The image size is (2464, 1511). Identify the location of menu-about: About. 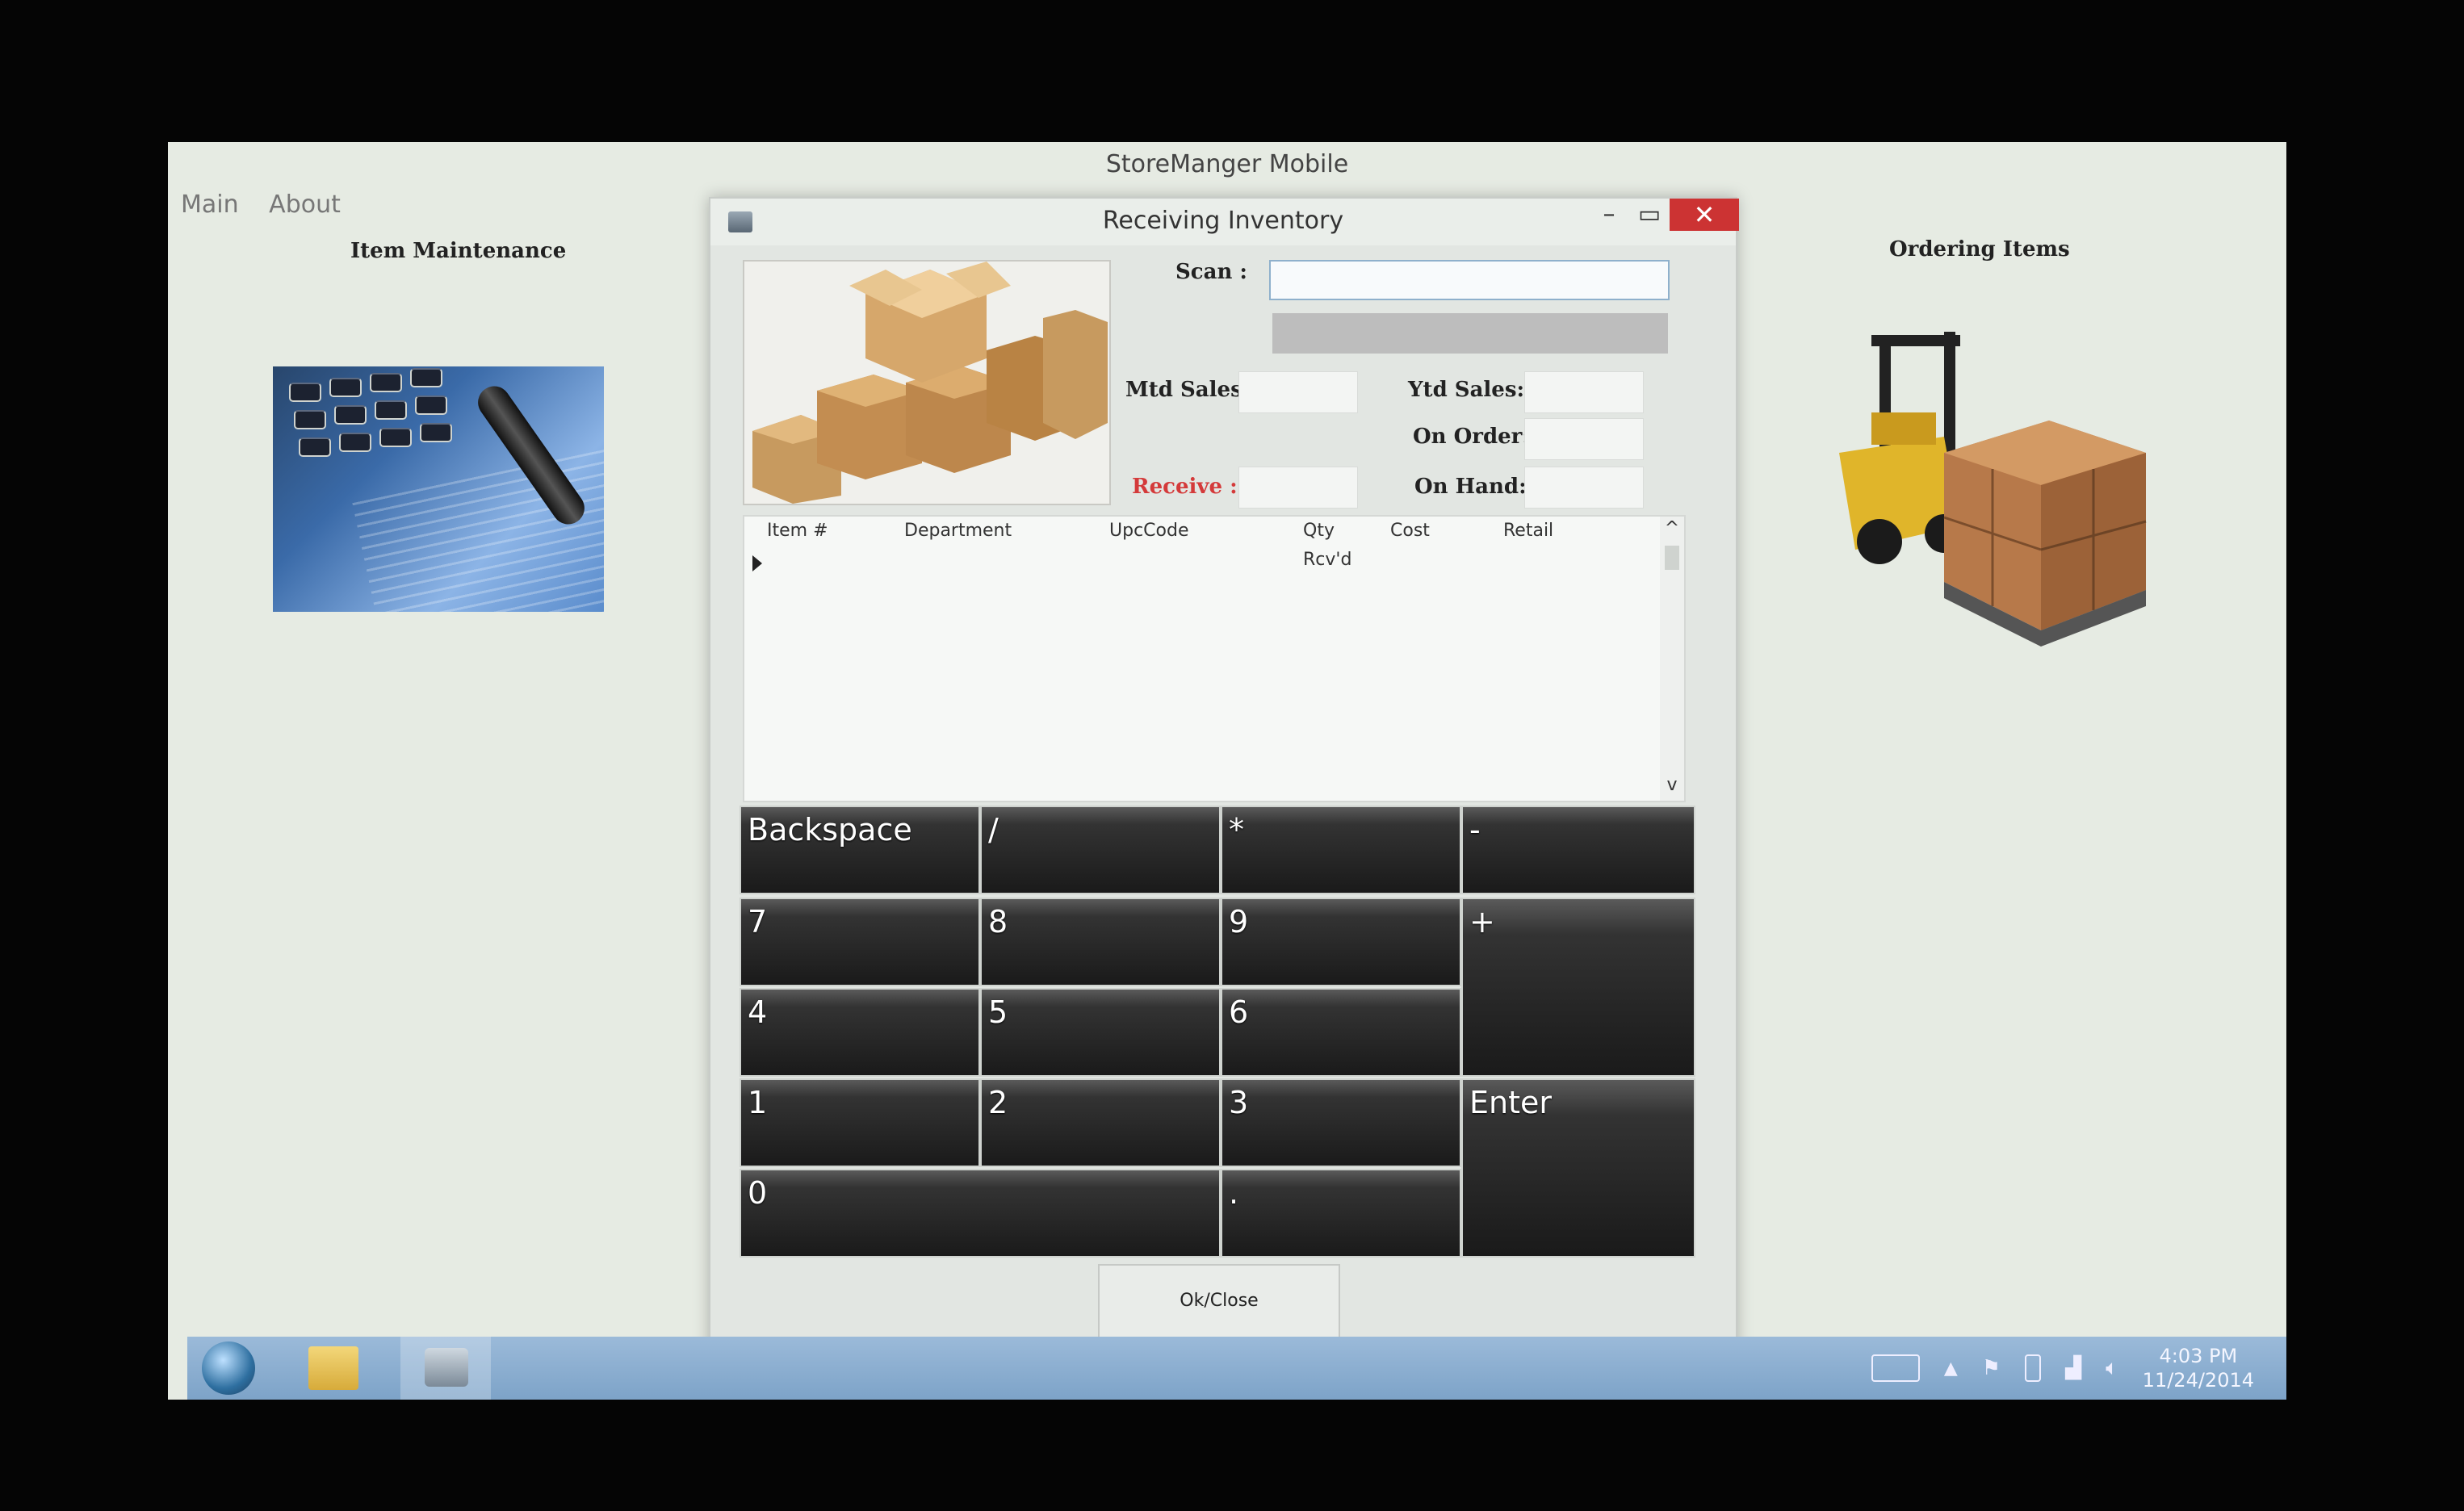
(305, 204).